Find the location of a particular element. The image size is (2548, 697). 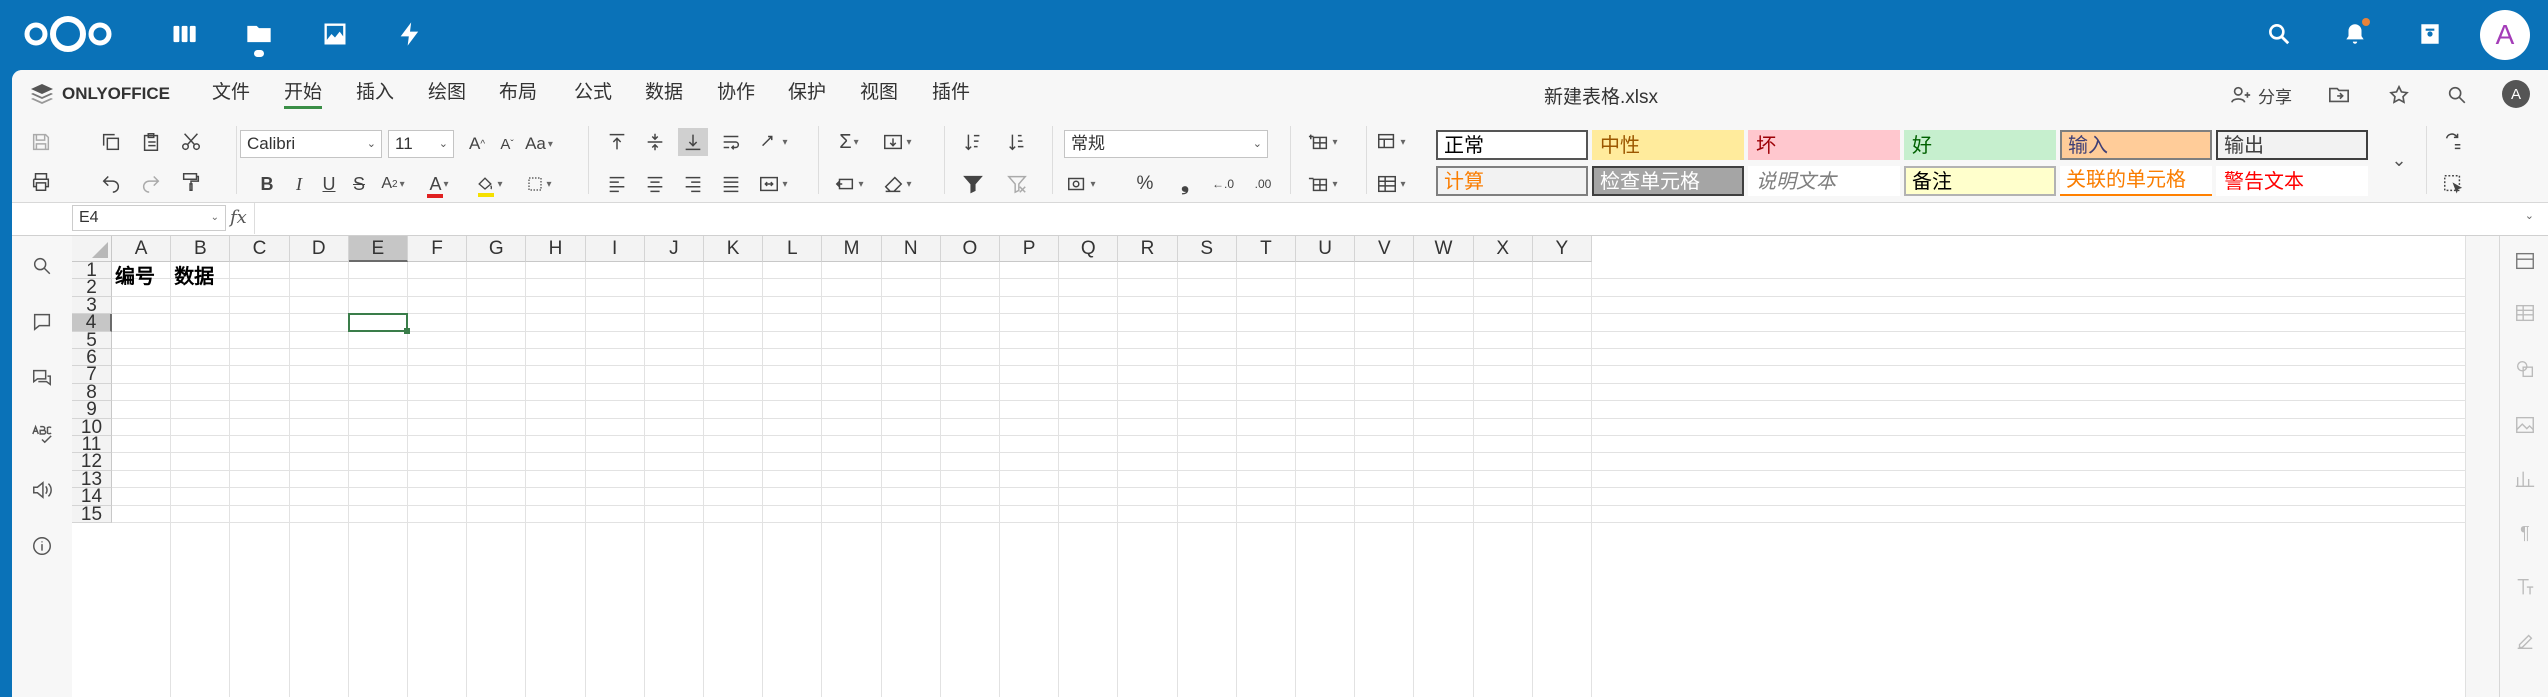

insert-function-button: ▾ is located at coordinates (849, 184).